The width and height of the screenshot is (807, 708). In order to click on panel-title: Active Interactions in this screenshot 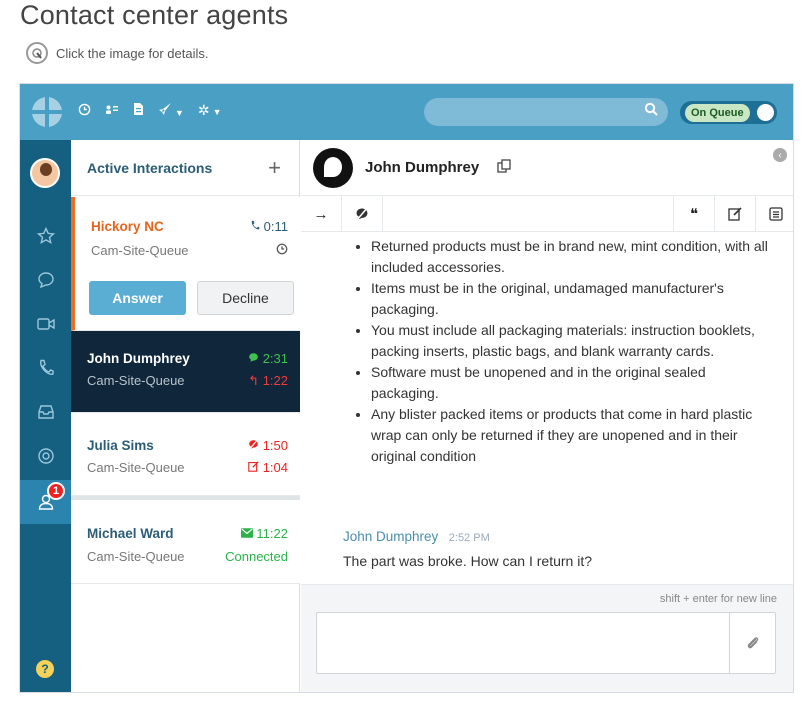, I will do `click(150, 167)`.